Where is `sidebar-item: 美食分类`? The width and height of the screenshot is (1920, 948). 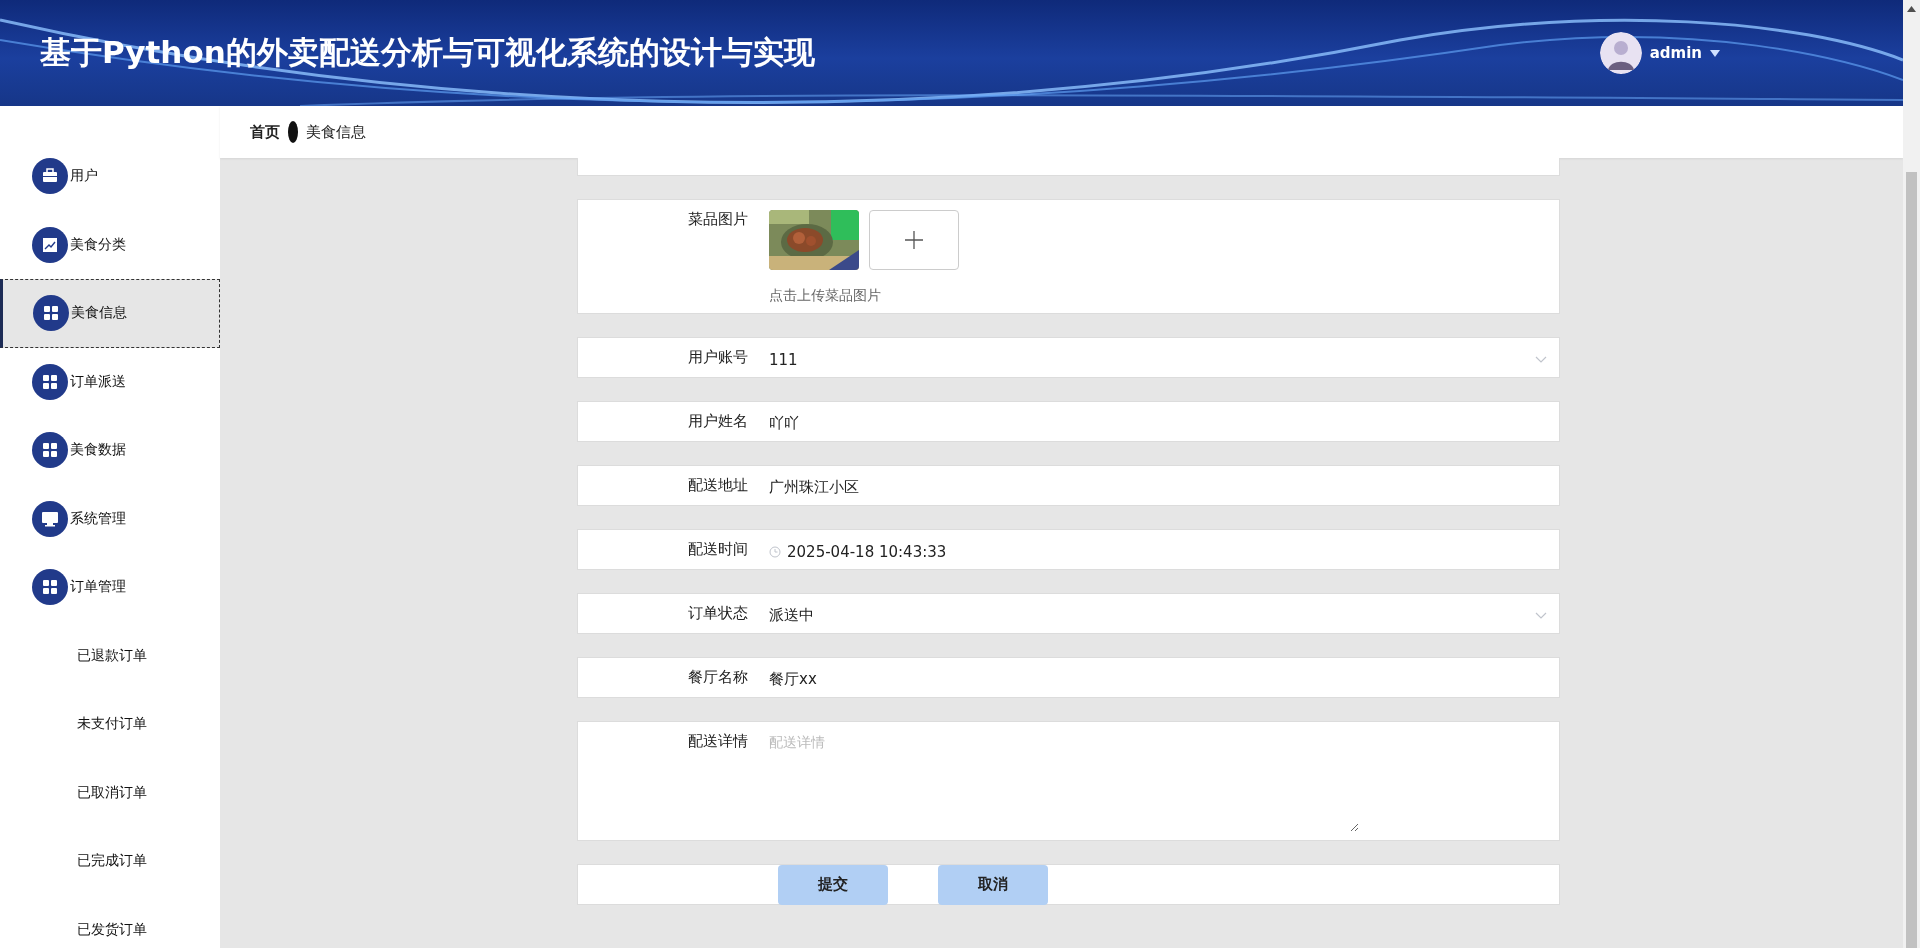
sidebar-item: 美食分类 is located at coordinates (110, 244).